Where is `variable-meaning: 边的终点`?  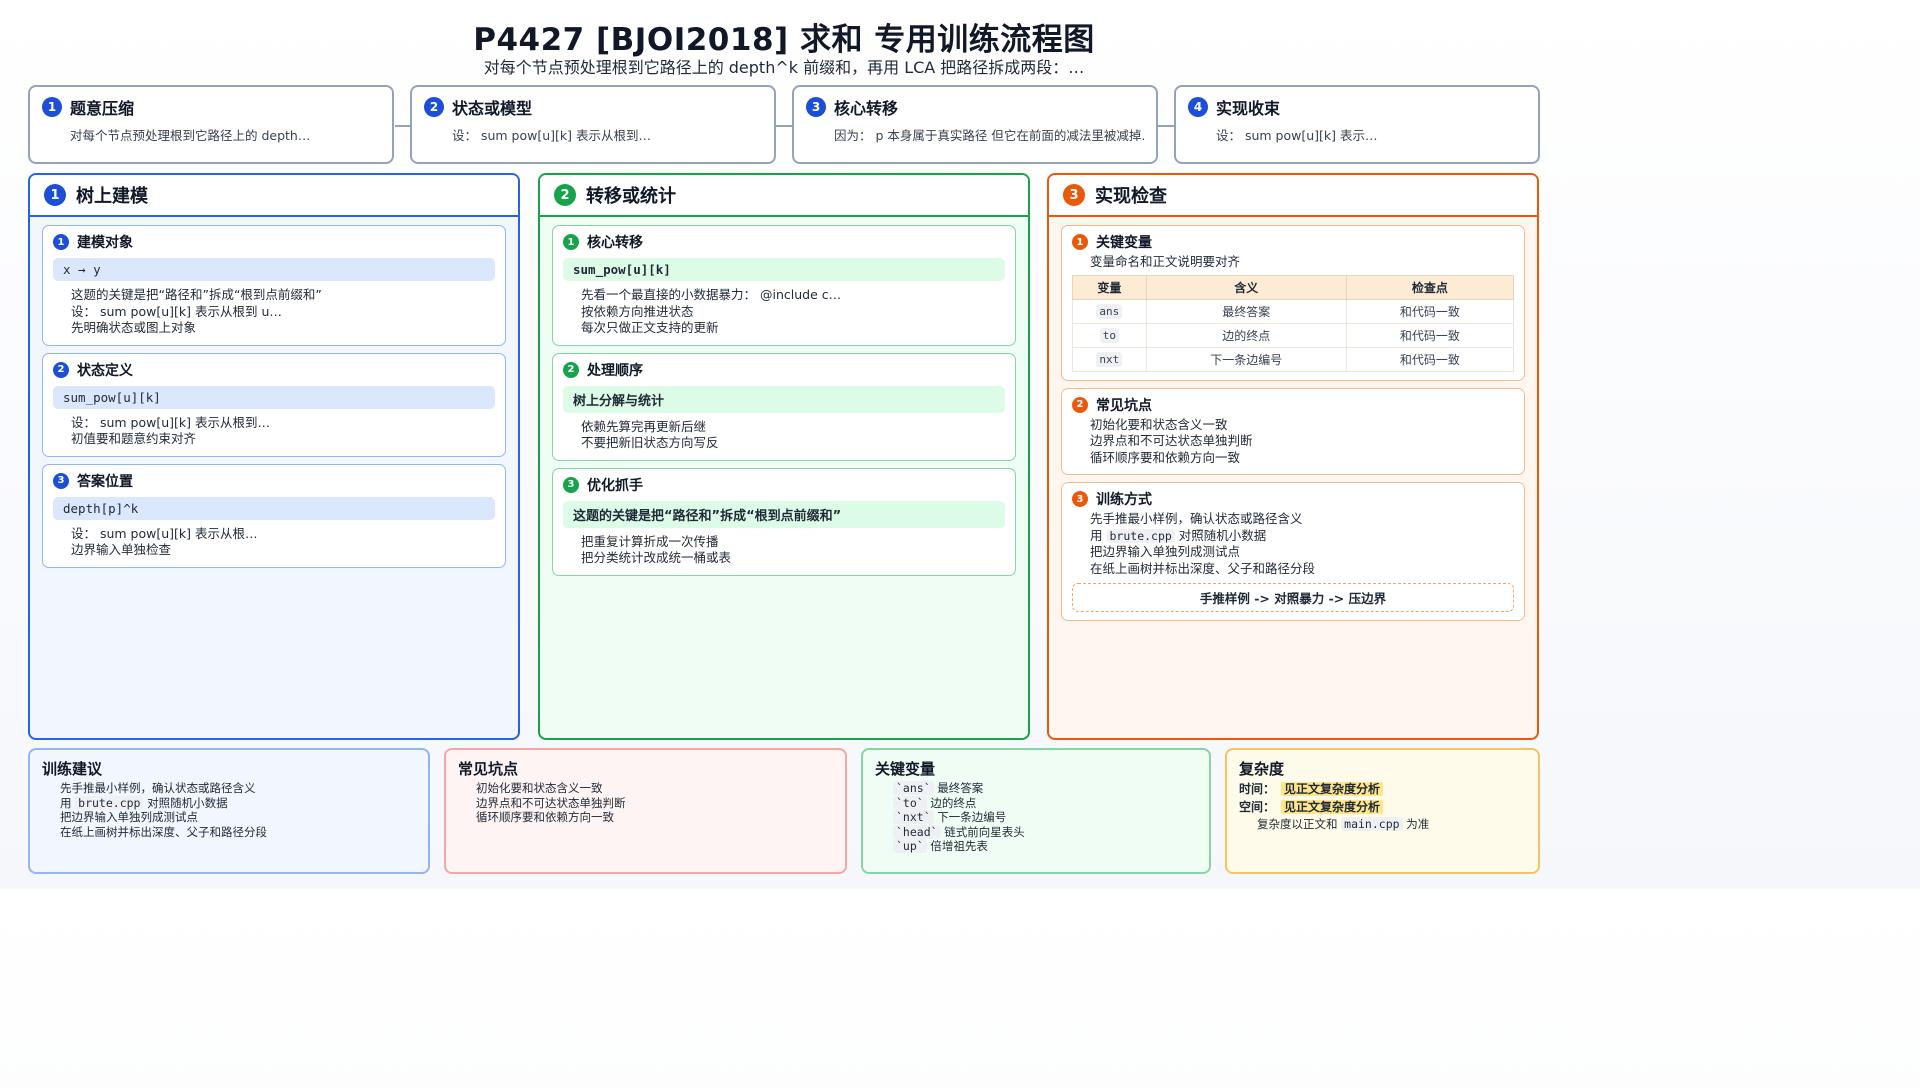
variable-meaning: 边的终点 is located at coordinates (1246, 335).